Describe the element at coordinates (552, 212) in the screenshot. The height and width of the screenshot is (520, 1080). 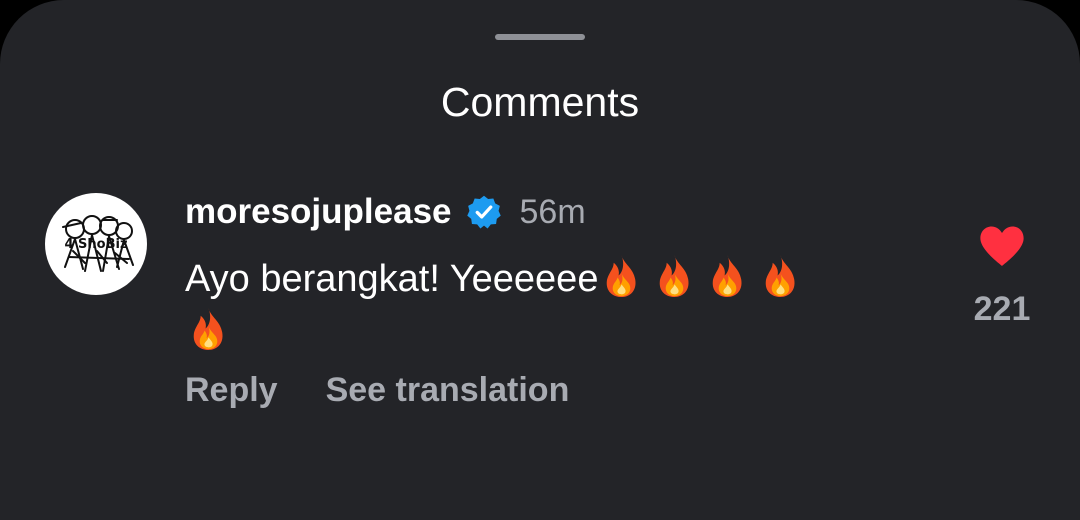
I see `comment-timestamp: 56m` at that location.